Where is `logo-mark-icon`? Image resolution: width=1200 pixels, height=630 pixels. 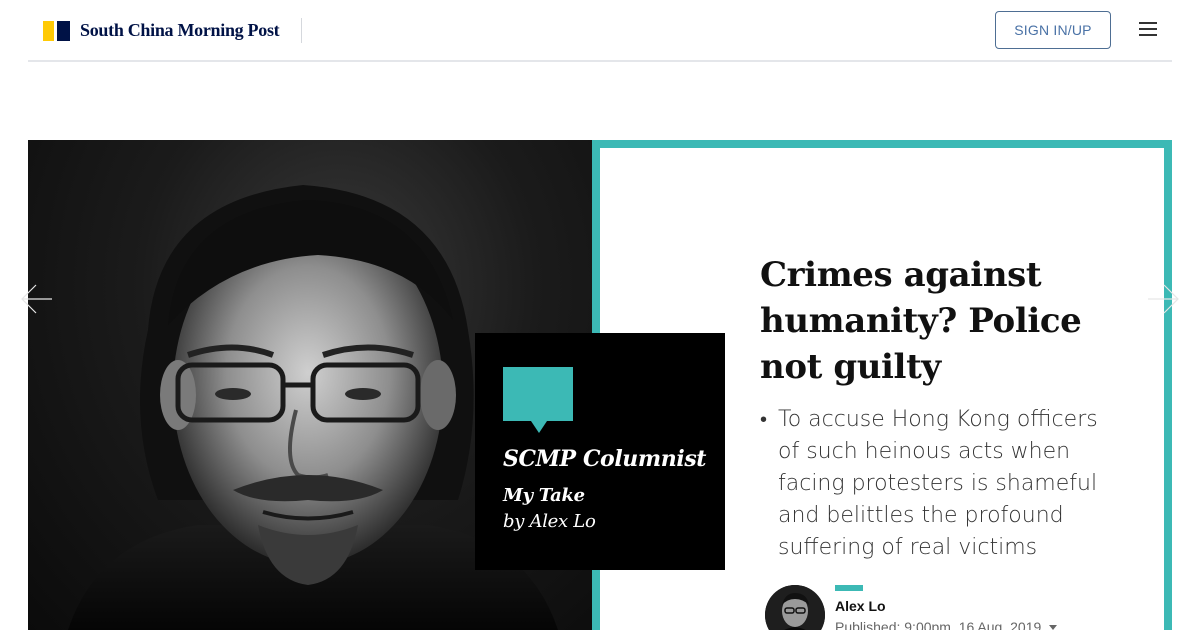 logo-mark-icon is located at coordinates (56, 30).